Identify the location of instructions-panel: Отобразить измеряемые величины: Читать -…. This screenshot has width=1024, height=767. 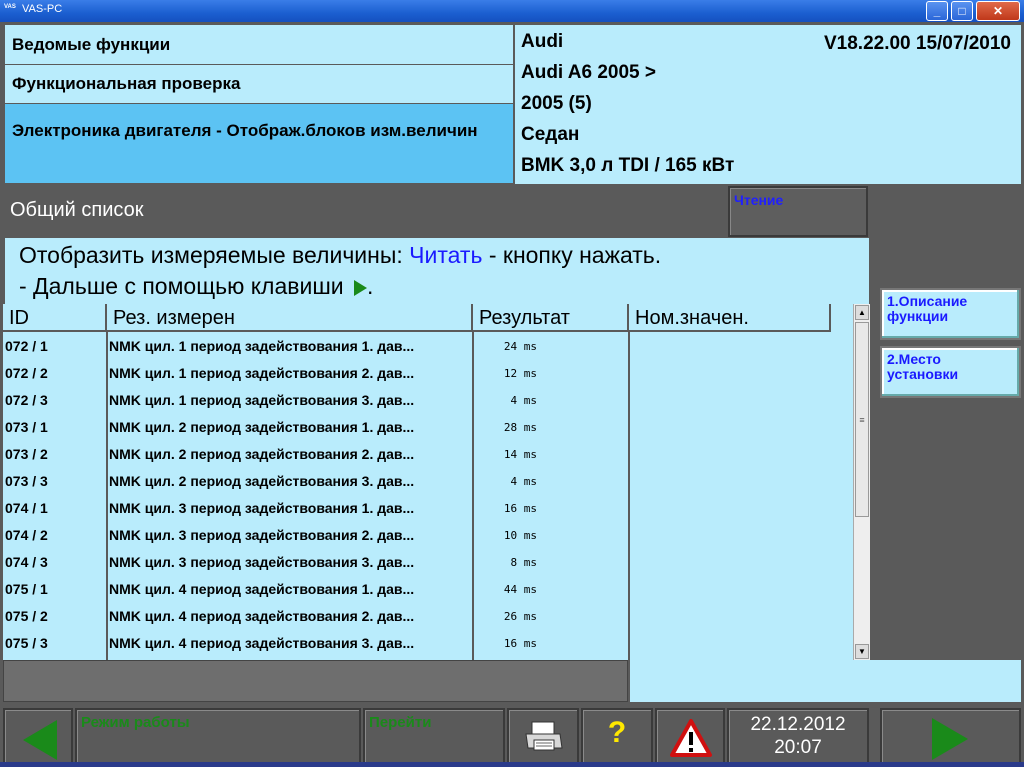
(437, 271).